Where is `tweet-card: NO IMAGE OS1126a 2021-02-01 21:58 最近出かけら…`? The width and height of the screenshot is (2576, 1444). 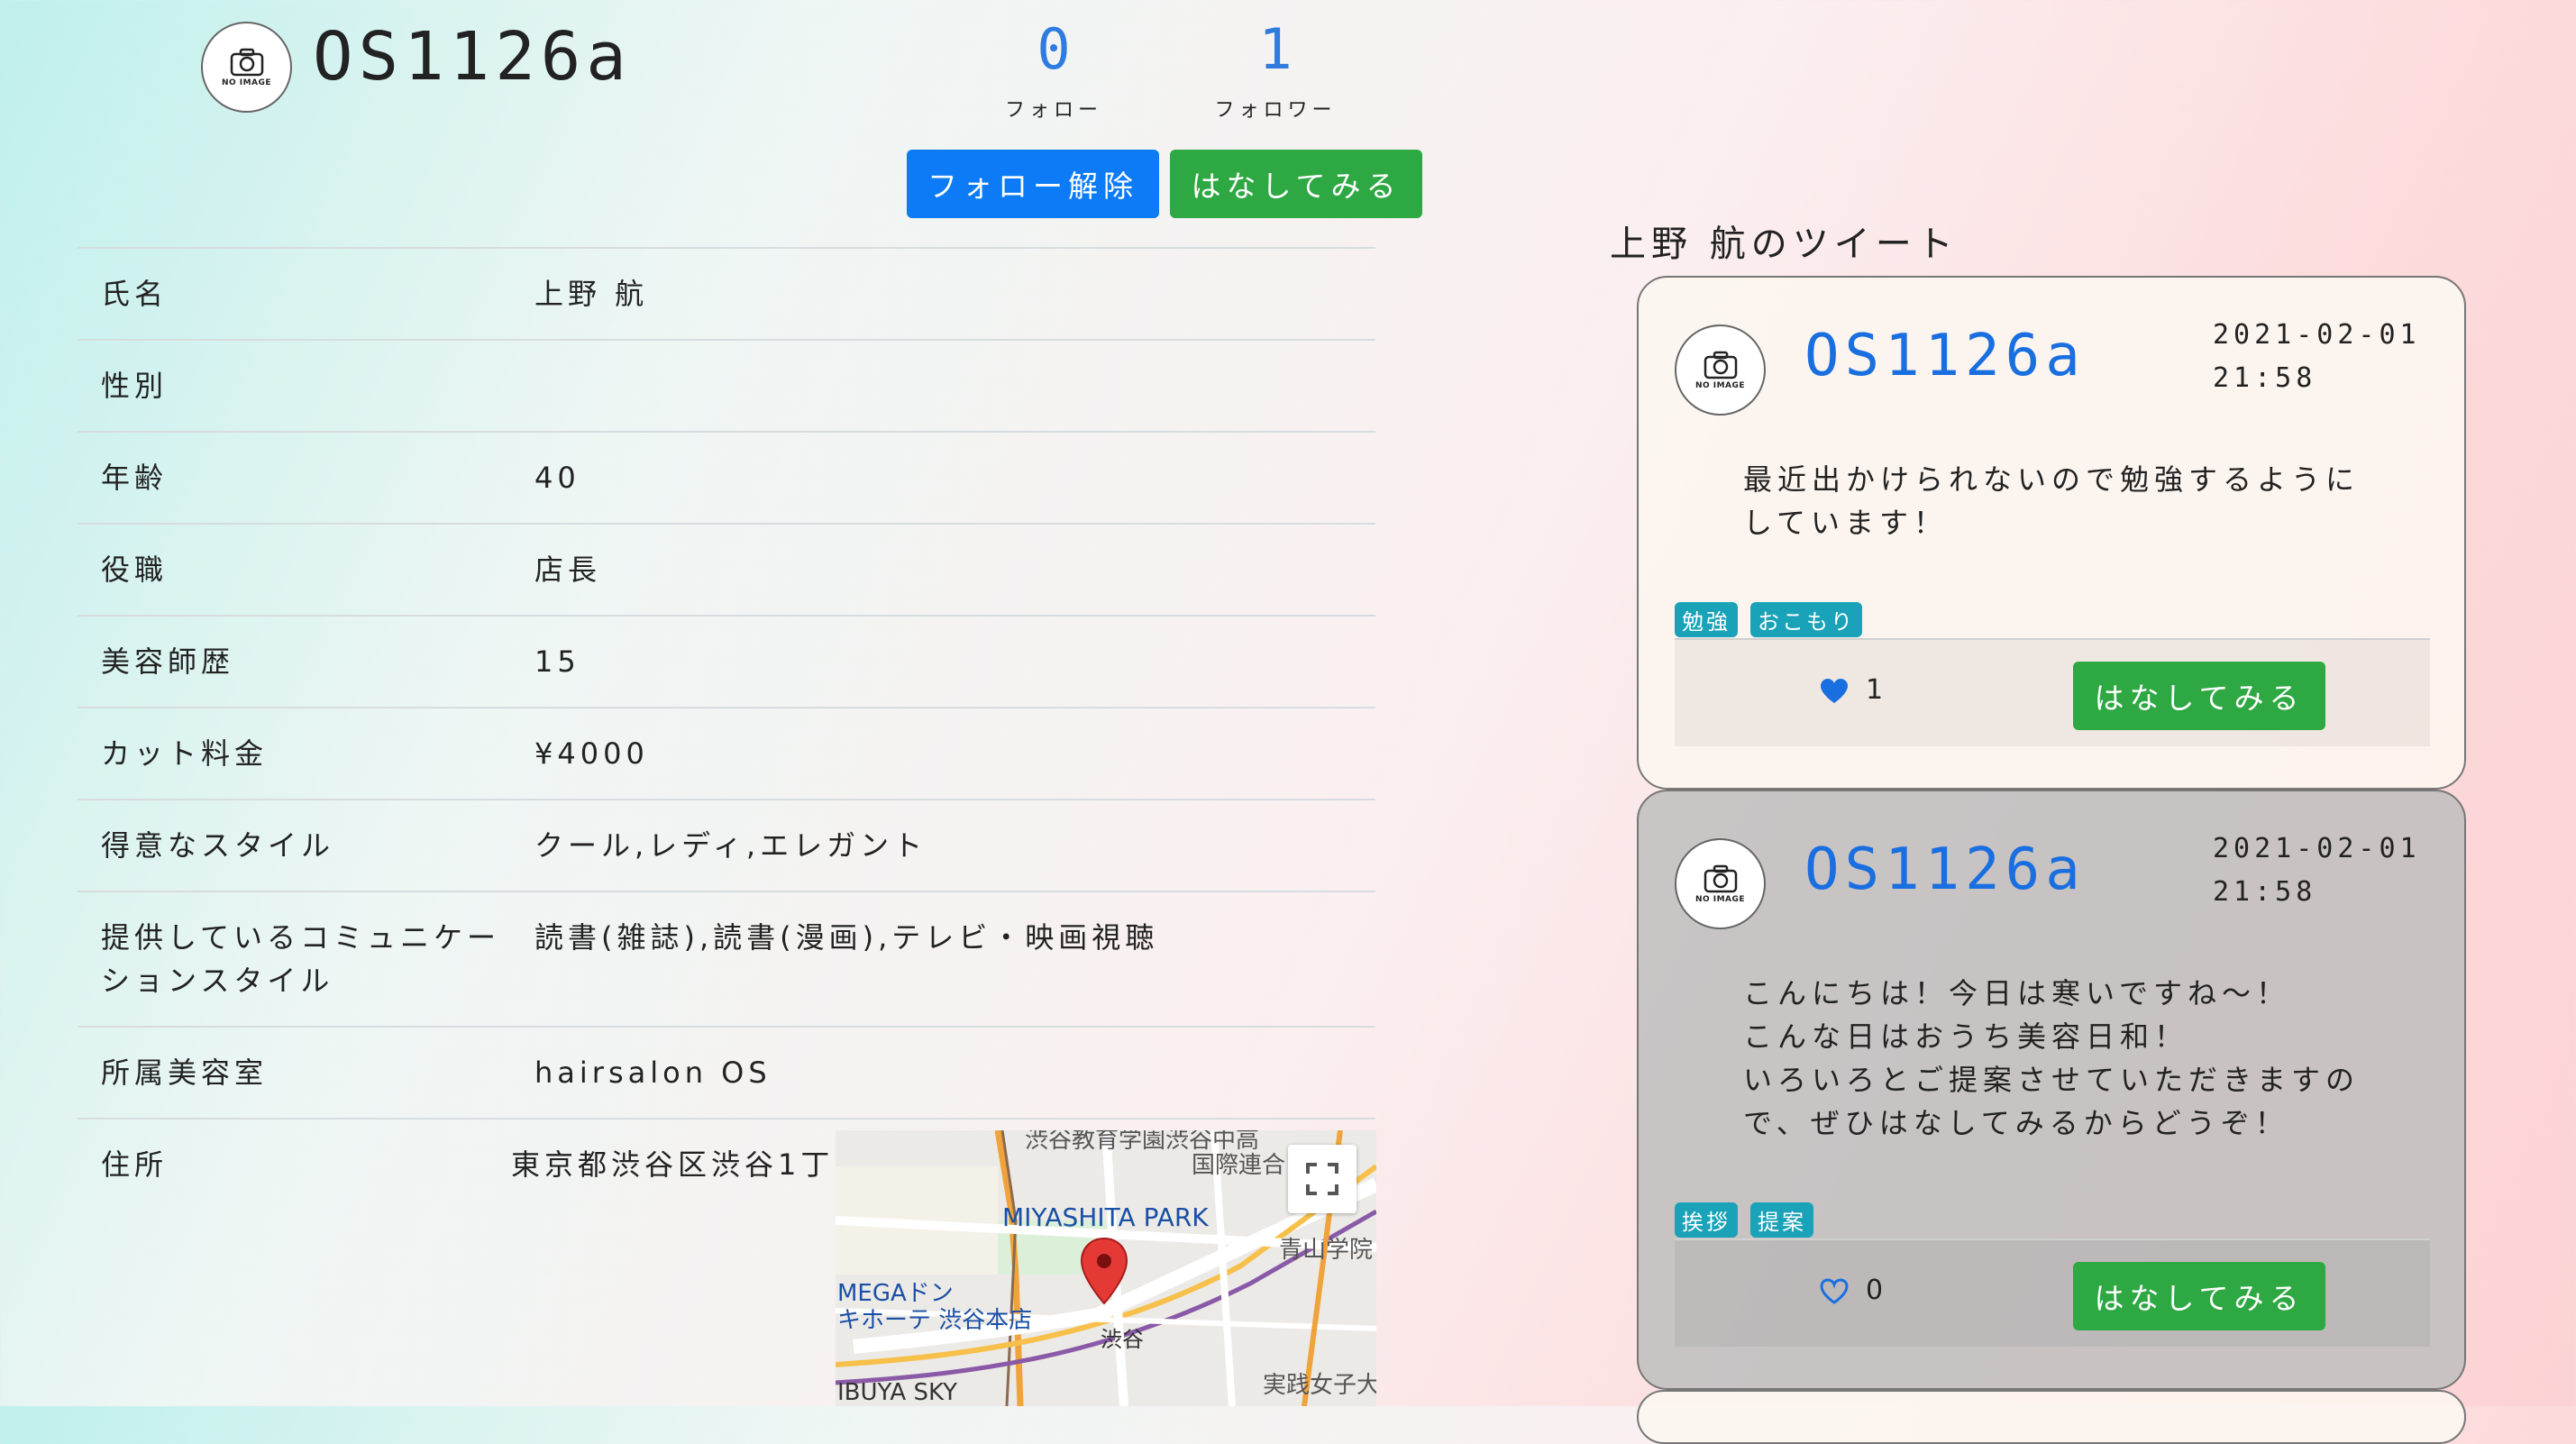 tweet-card: NO IMAGE OS1126a 2021-02-01 21:58 最近出かけら… is located at coordinates (2051, 533).